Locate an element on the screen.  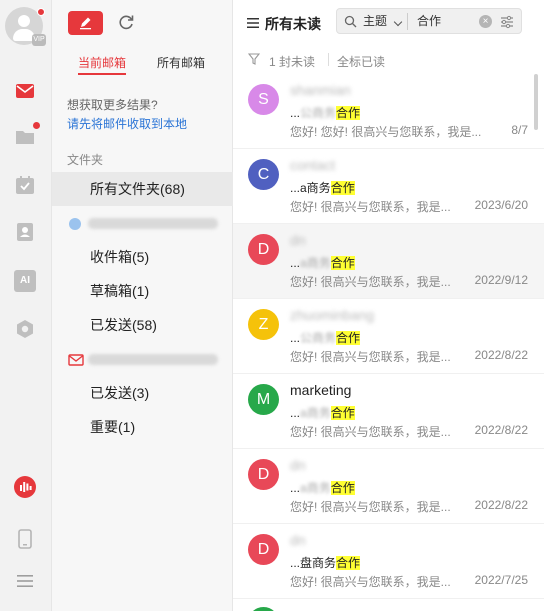
folder-all: 所有文件夹(68) is located at coordinates (142, 189).